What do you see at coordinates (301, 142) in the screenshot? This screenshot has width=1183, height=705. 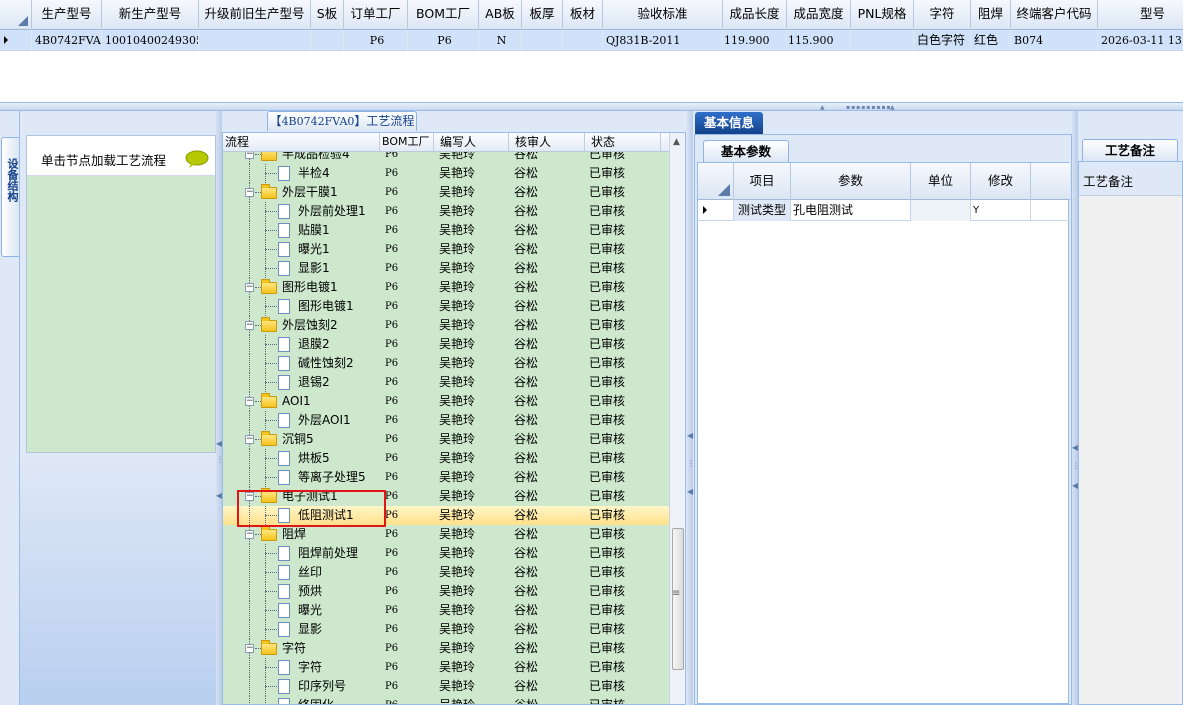 I see `col-flow: 流程` at bounding box center [301, 142].